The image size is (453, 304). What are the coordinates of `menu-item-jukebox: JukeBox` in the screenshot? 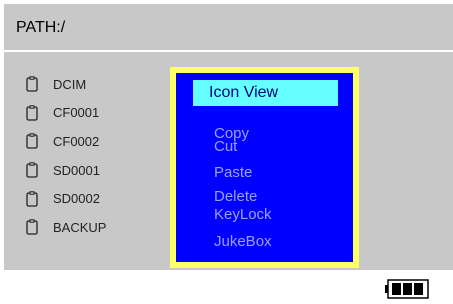 It's located at (243, 241).